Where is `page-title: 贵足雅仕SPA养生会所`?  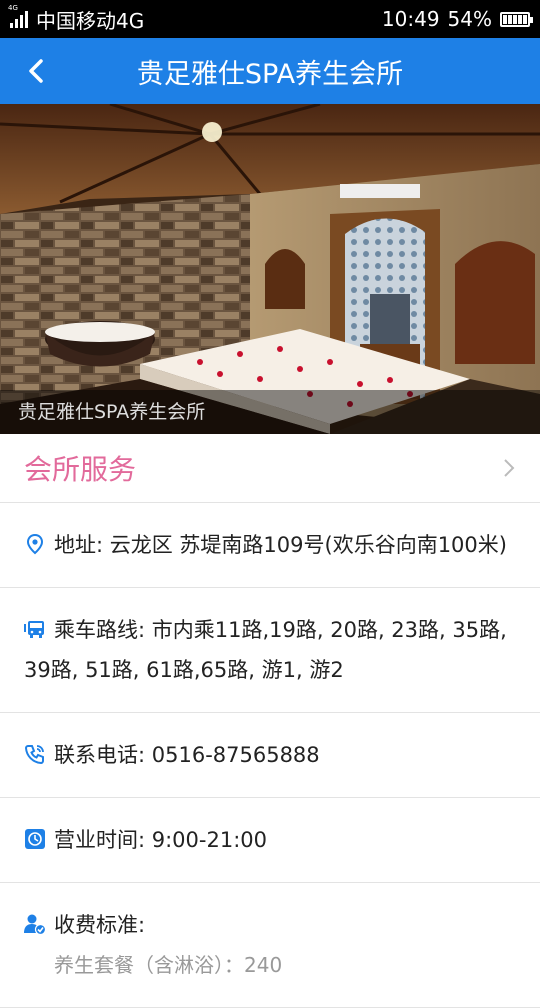
page-title: 贵足雅仕SPA养生会所 is located at coordinates (270, 74).